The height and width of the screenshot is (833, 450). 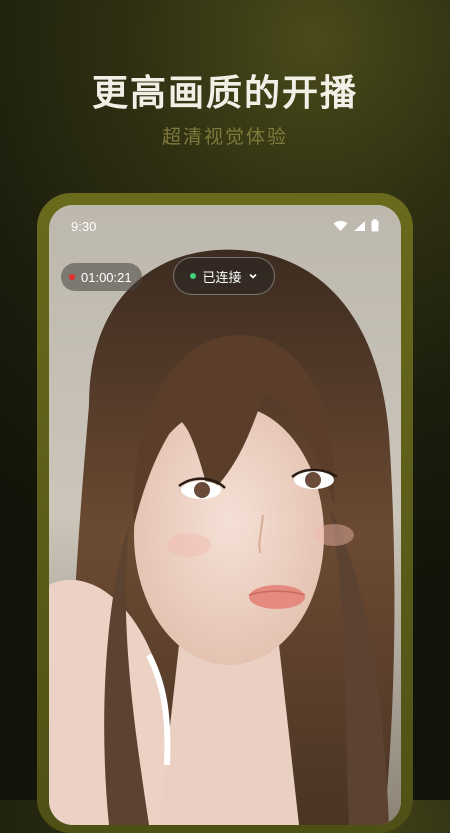 I want to click on status-bar: 9:30, so click(x=225, y=225).